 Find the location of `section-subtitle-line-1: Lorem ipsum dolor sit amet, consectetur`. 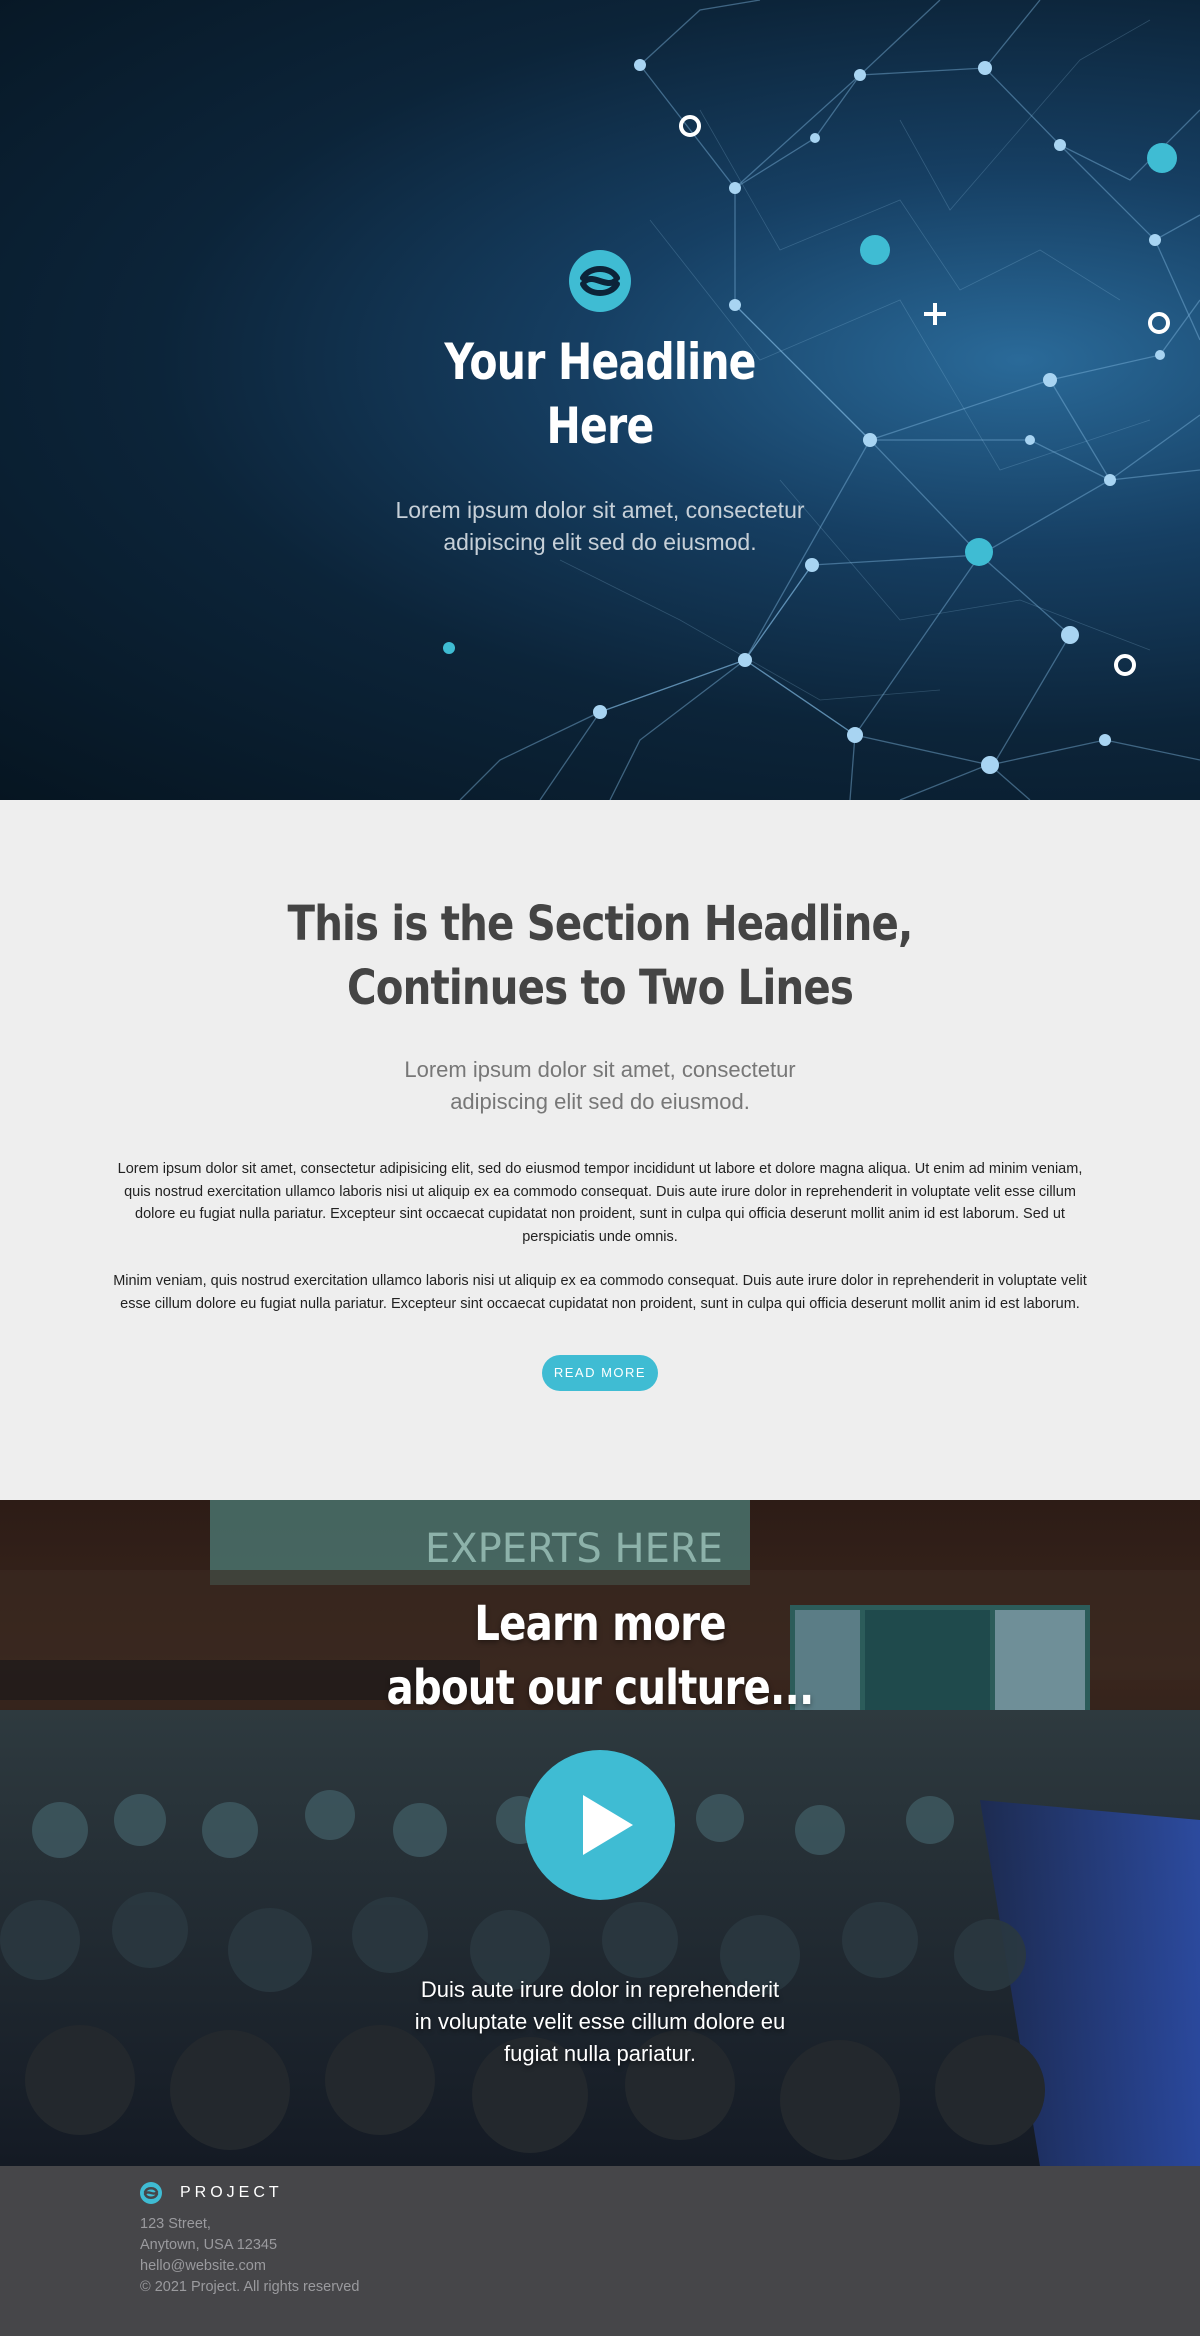

section-subtitle-line-1: Lorem ipsum dolor sit amet, consectetur is located at coordinates (600, 1069).